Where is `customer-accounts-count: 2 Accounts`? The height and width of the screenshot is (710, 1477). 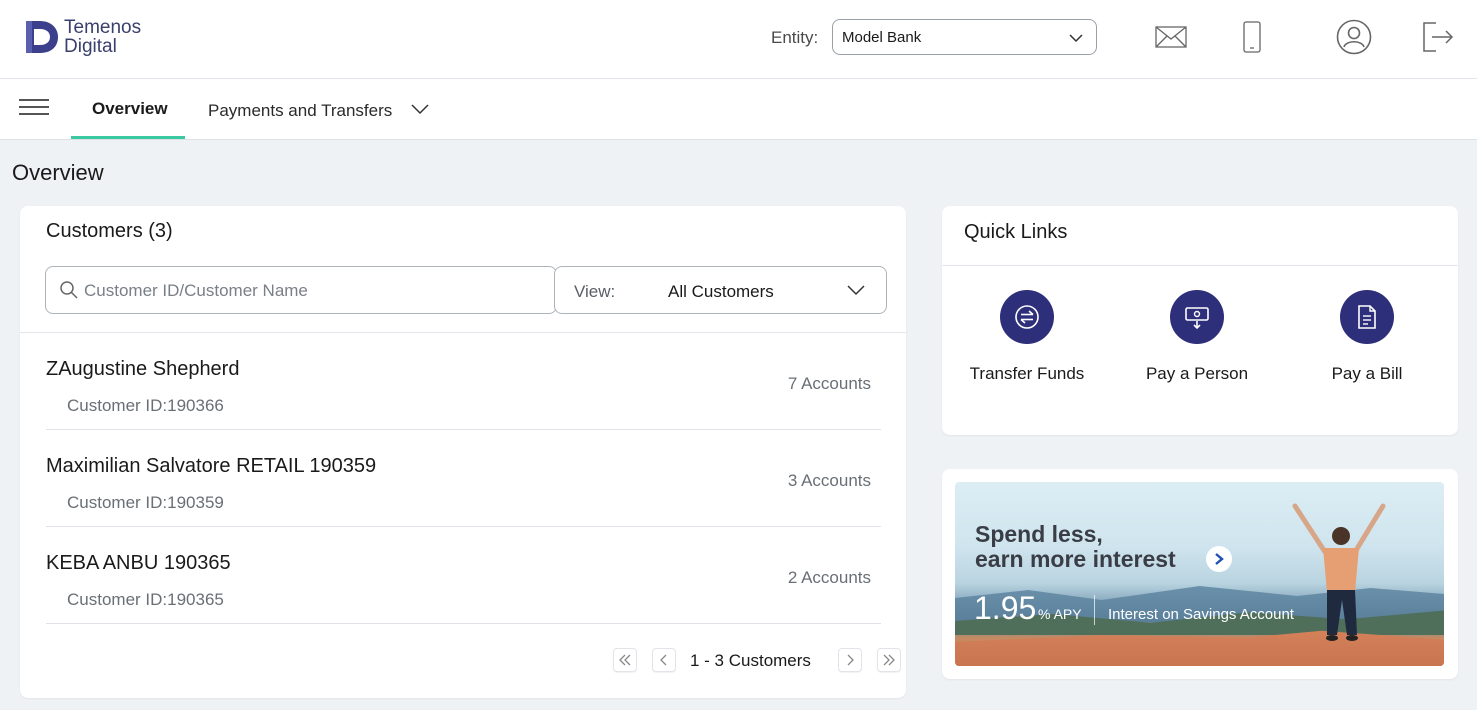 customer-accounts-count: 2 Accounts is located at coordinates (829, 577).